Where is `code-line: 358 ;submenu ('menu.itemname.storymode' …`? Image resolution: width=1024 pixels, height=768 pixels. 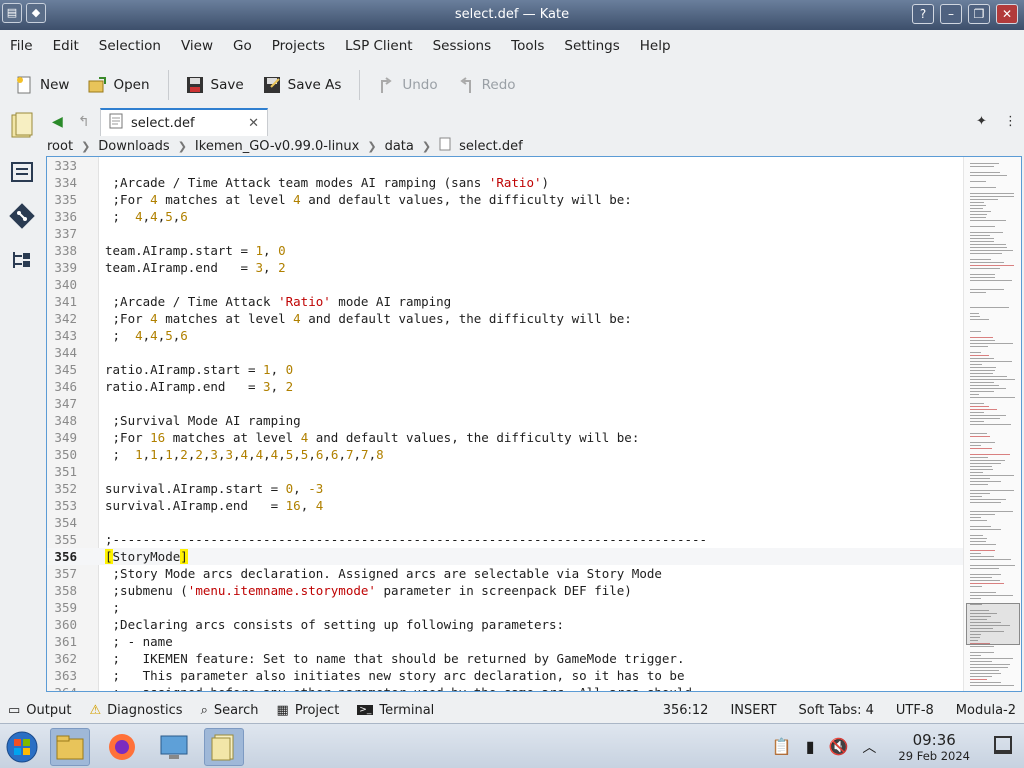 code-line: 358 ;submenu ('menu.itemname.storymode' … is located at coordinates (506, 590).